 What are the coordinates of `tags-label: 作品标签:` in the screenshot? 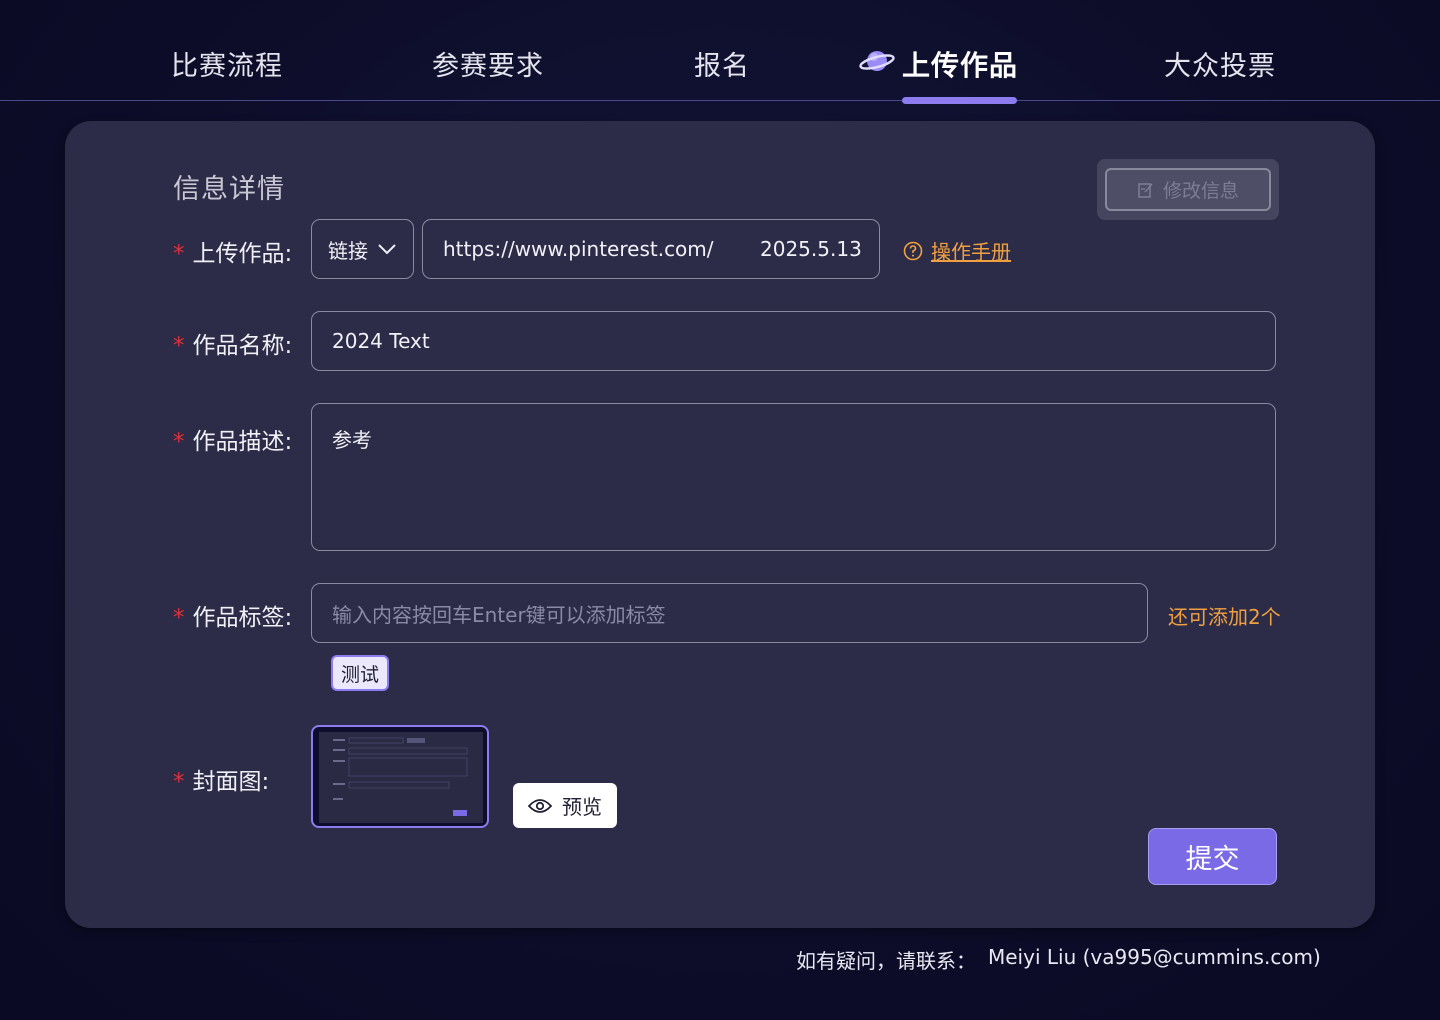 It's located at (242, 618).